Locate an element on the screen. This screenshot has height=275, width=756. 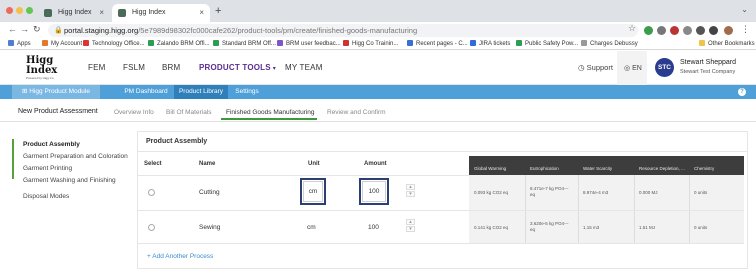
folder-icon is located at coordinates (702, 43).